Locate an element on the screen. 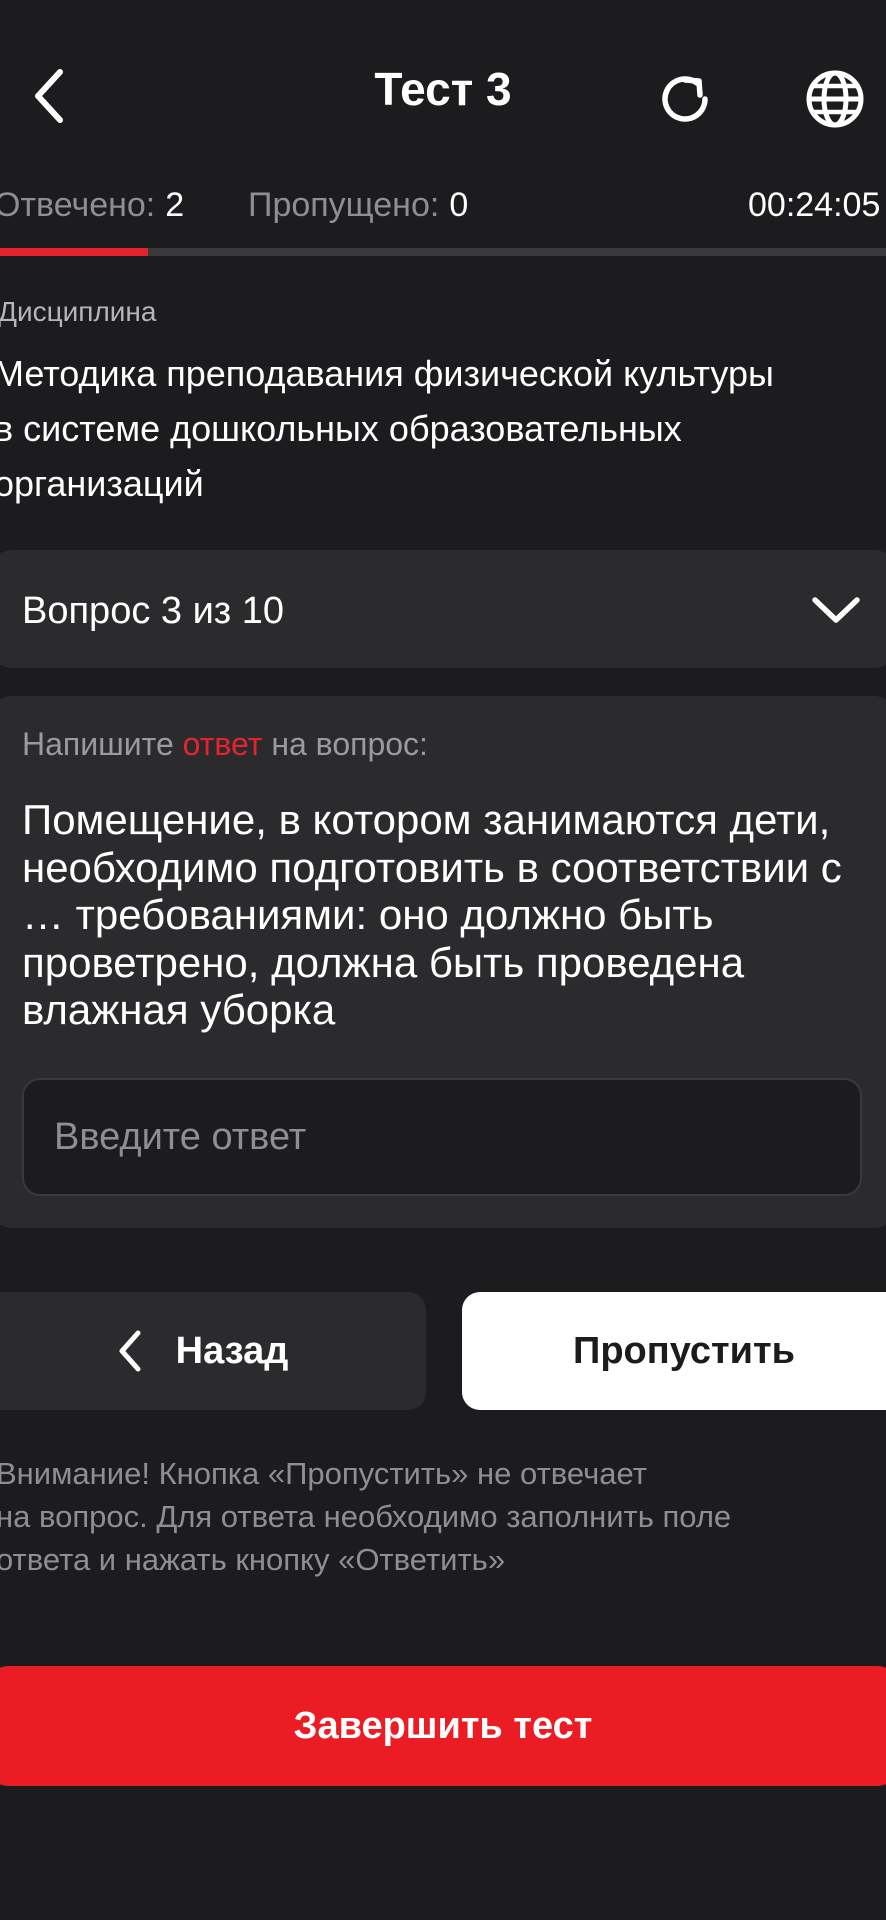  finish-test-label: Завершить тест is located at coordinates (443, 1725).